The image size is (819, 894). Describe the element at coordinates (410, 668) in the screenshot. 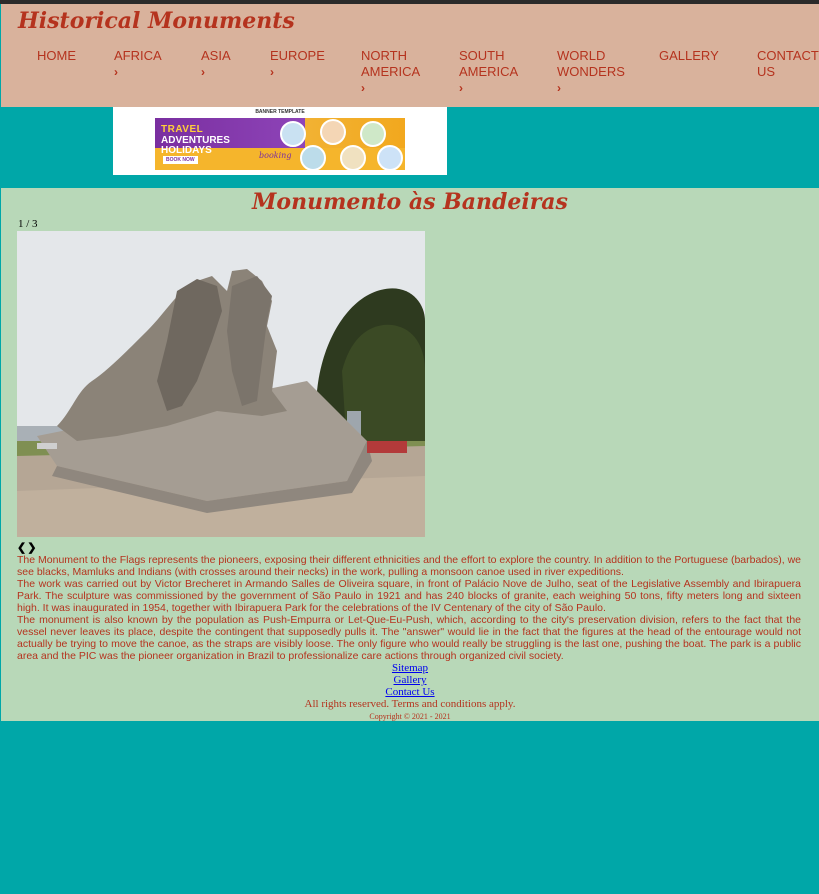

I see `footer-link-sitemap: Sitemap` at that location.